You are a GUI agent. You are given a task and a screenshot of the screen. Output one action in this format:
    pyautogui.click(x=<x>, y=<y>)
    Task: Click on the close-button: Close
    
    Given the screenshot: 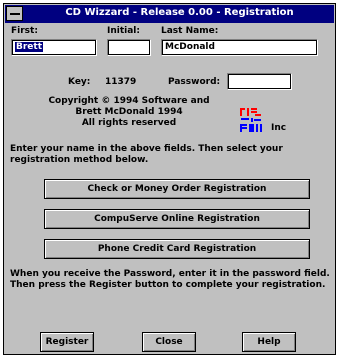 What is the action you would take?
    pyautogui.click(x=169, y=342)
    